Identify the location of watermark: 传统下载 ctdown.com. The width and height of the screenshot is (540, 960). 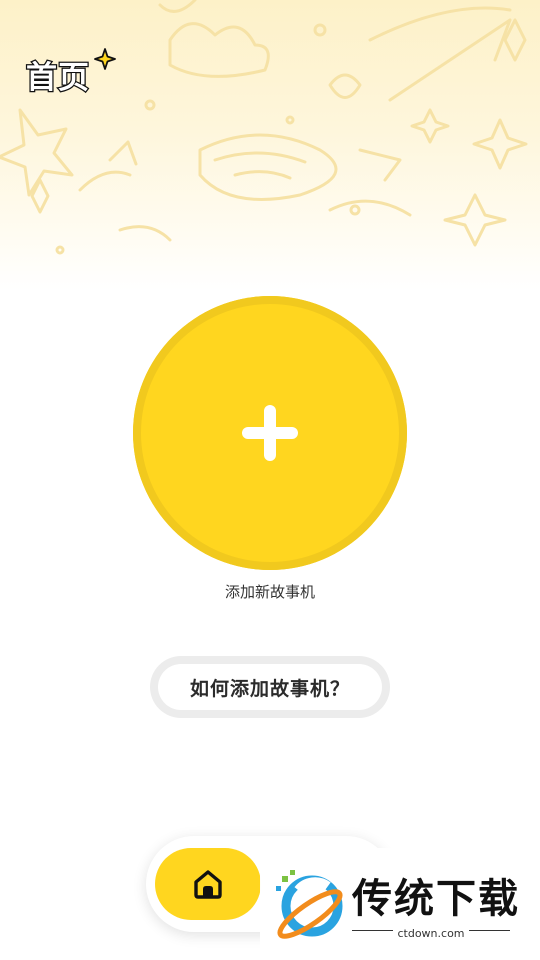
(390, 898).